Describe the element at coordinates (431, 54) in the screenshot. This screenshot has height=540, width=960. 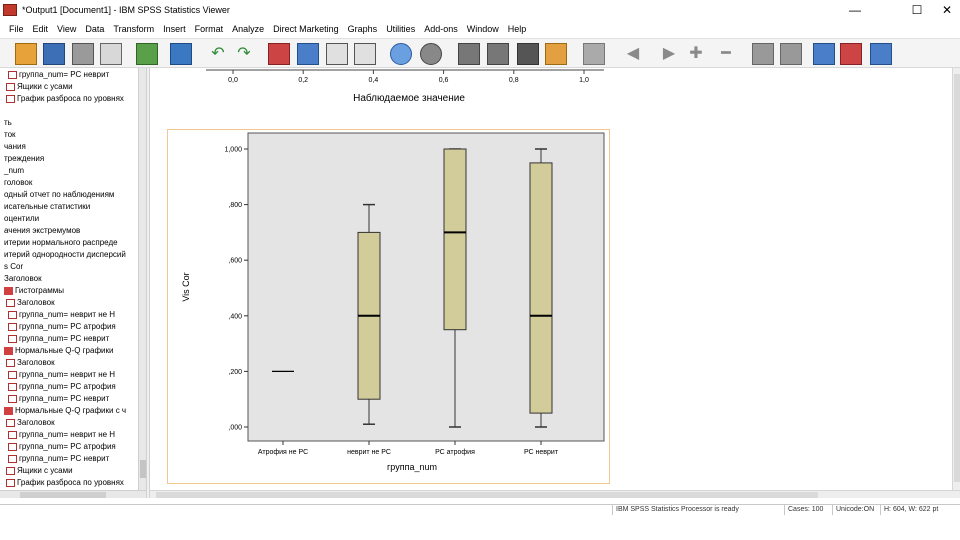
I see `select-last-output-icon` at that location.